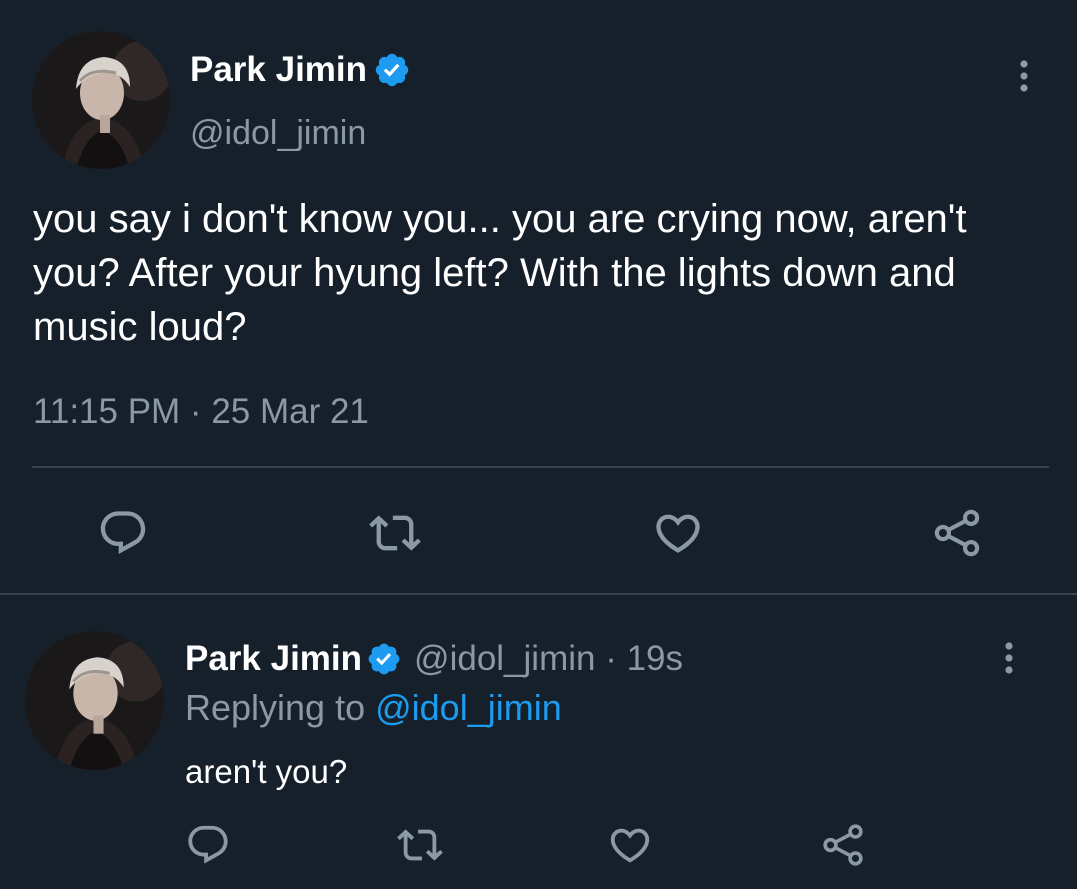 This screenshot has width=1077, height=889. I want to click on divider, so click(540, 467).